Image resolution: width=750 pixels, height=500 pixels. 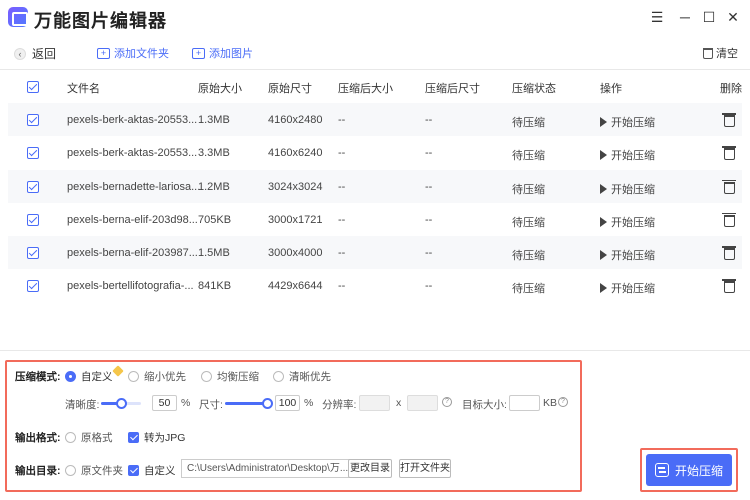 What do you see at coordinates (733, 17) in the screenshot?
I see `close-button: ✕` at bounding box center [733, 17].